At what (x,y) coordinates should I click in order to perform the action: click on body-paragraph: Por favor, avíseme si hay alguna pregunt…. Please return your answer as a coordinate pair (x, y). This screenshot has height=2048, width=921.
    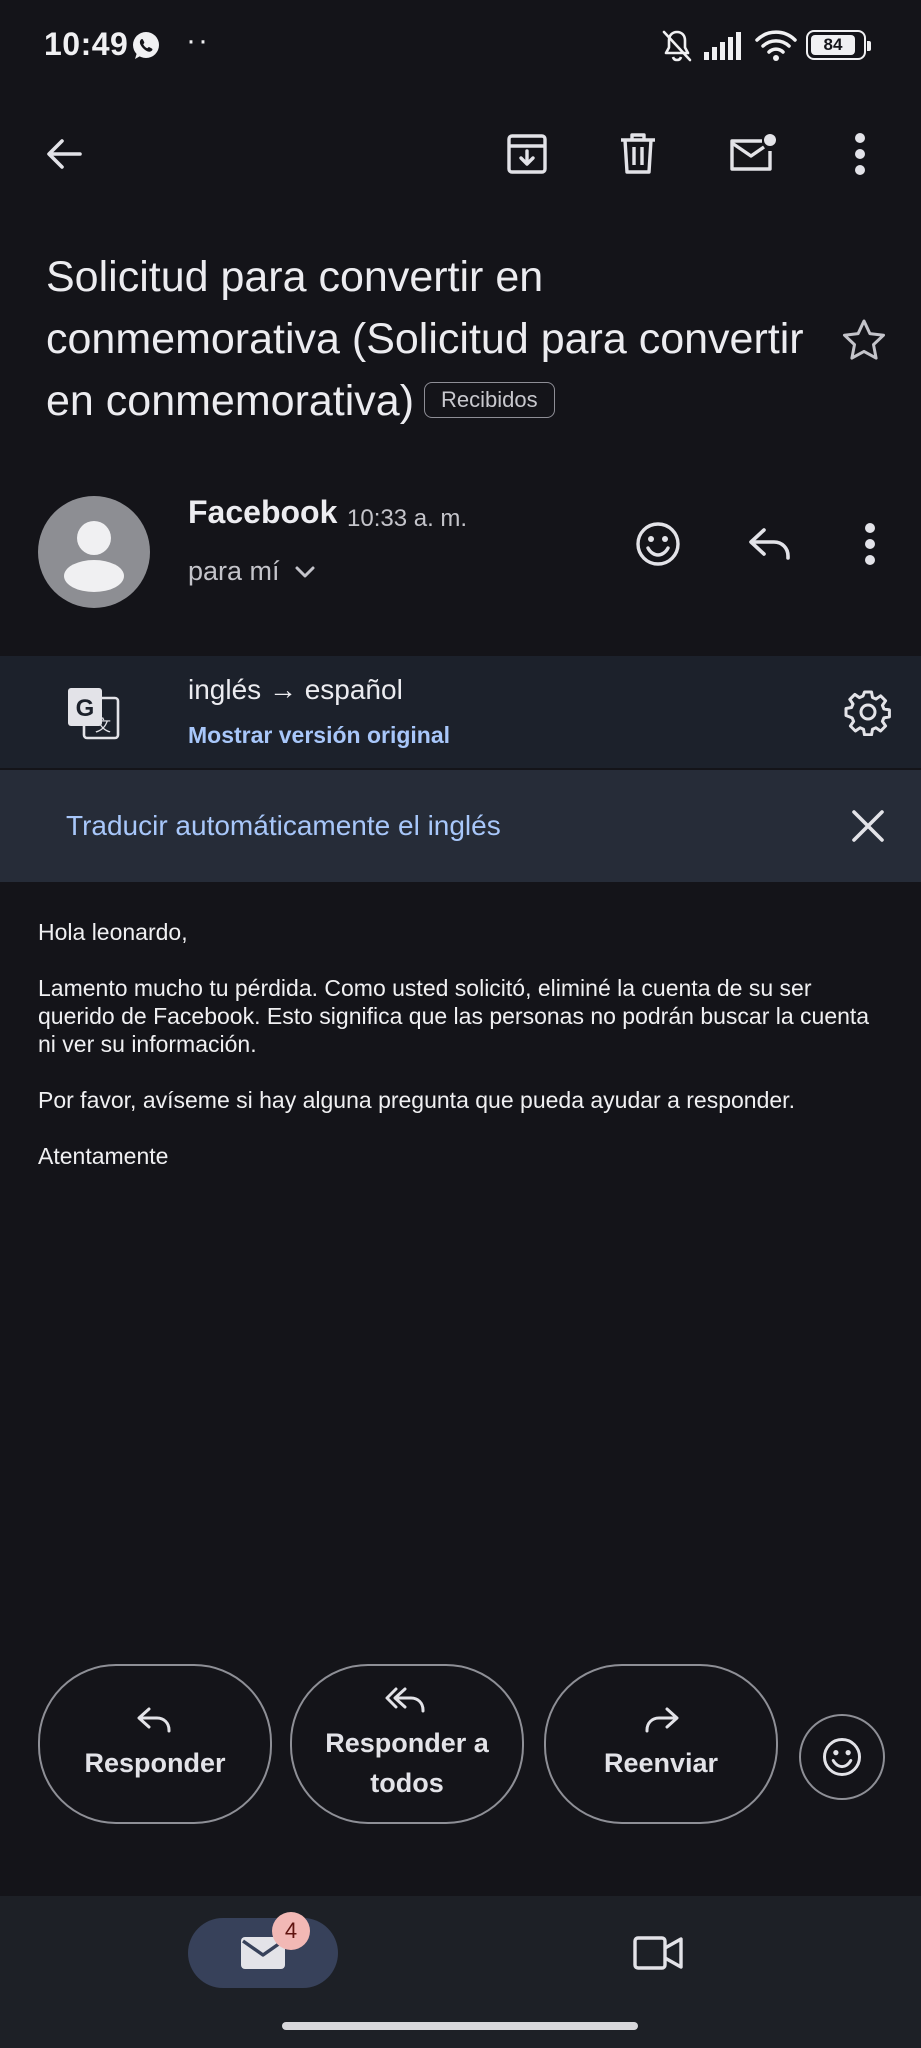
    Looking at the image, I should click on (416, 1100).